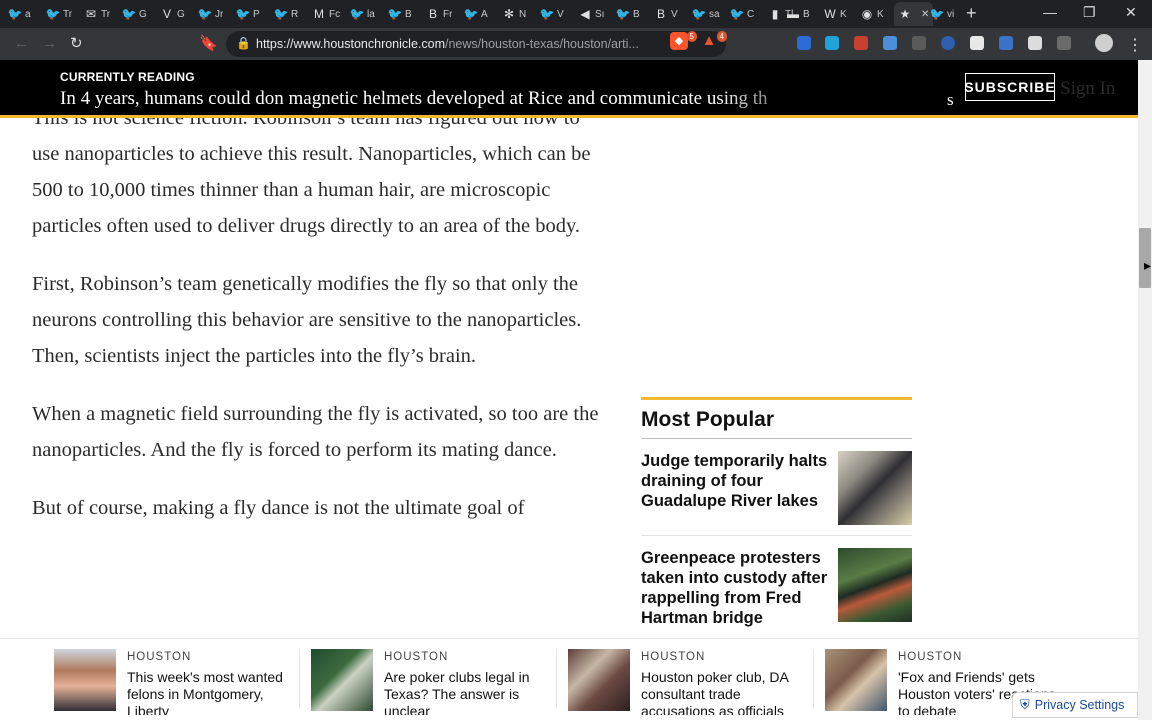  Describe the element at coordinates (1075, 705) in the screenshot. I see `privacy-settings-button: ⛨ Privacy Settings` at that location.